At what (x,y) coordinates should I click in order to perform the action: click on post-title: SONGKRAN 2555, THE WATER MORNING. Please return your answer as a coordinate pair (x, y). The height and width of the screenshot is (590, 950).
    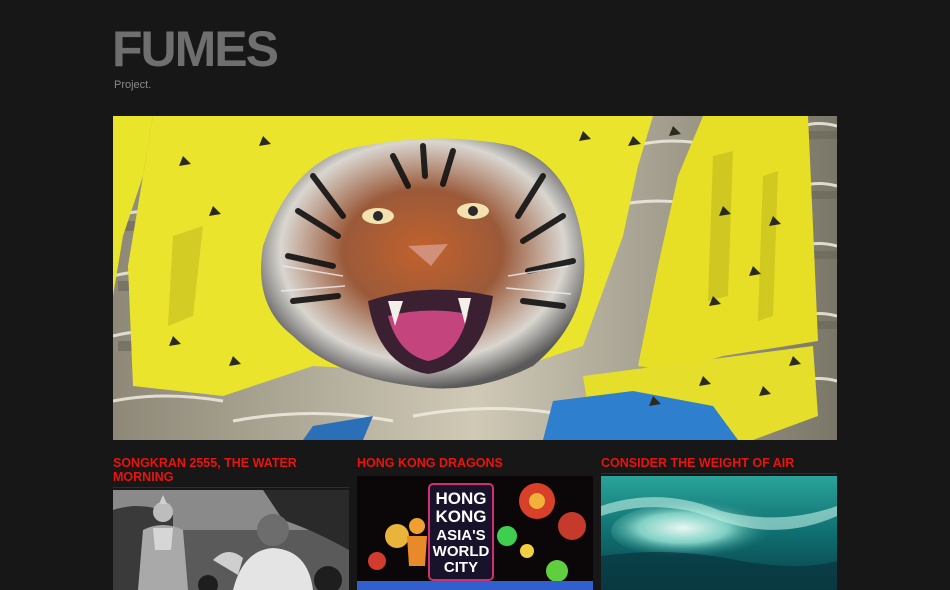
    Looking at the image, I should click on (231, 472).